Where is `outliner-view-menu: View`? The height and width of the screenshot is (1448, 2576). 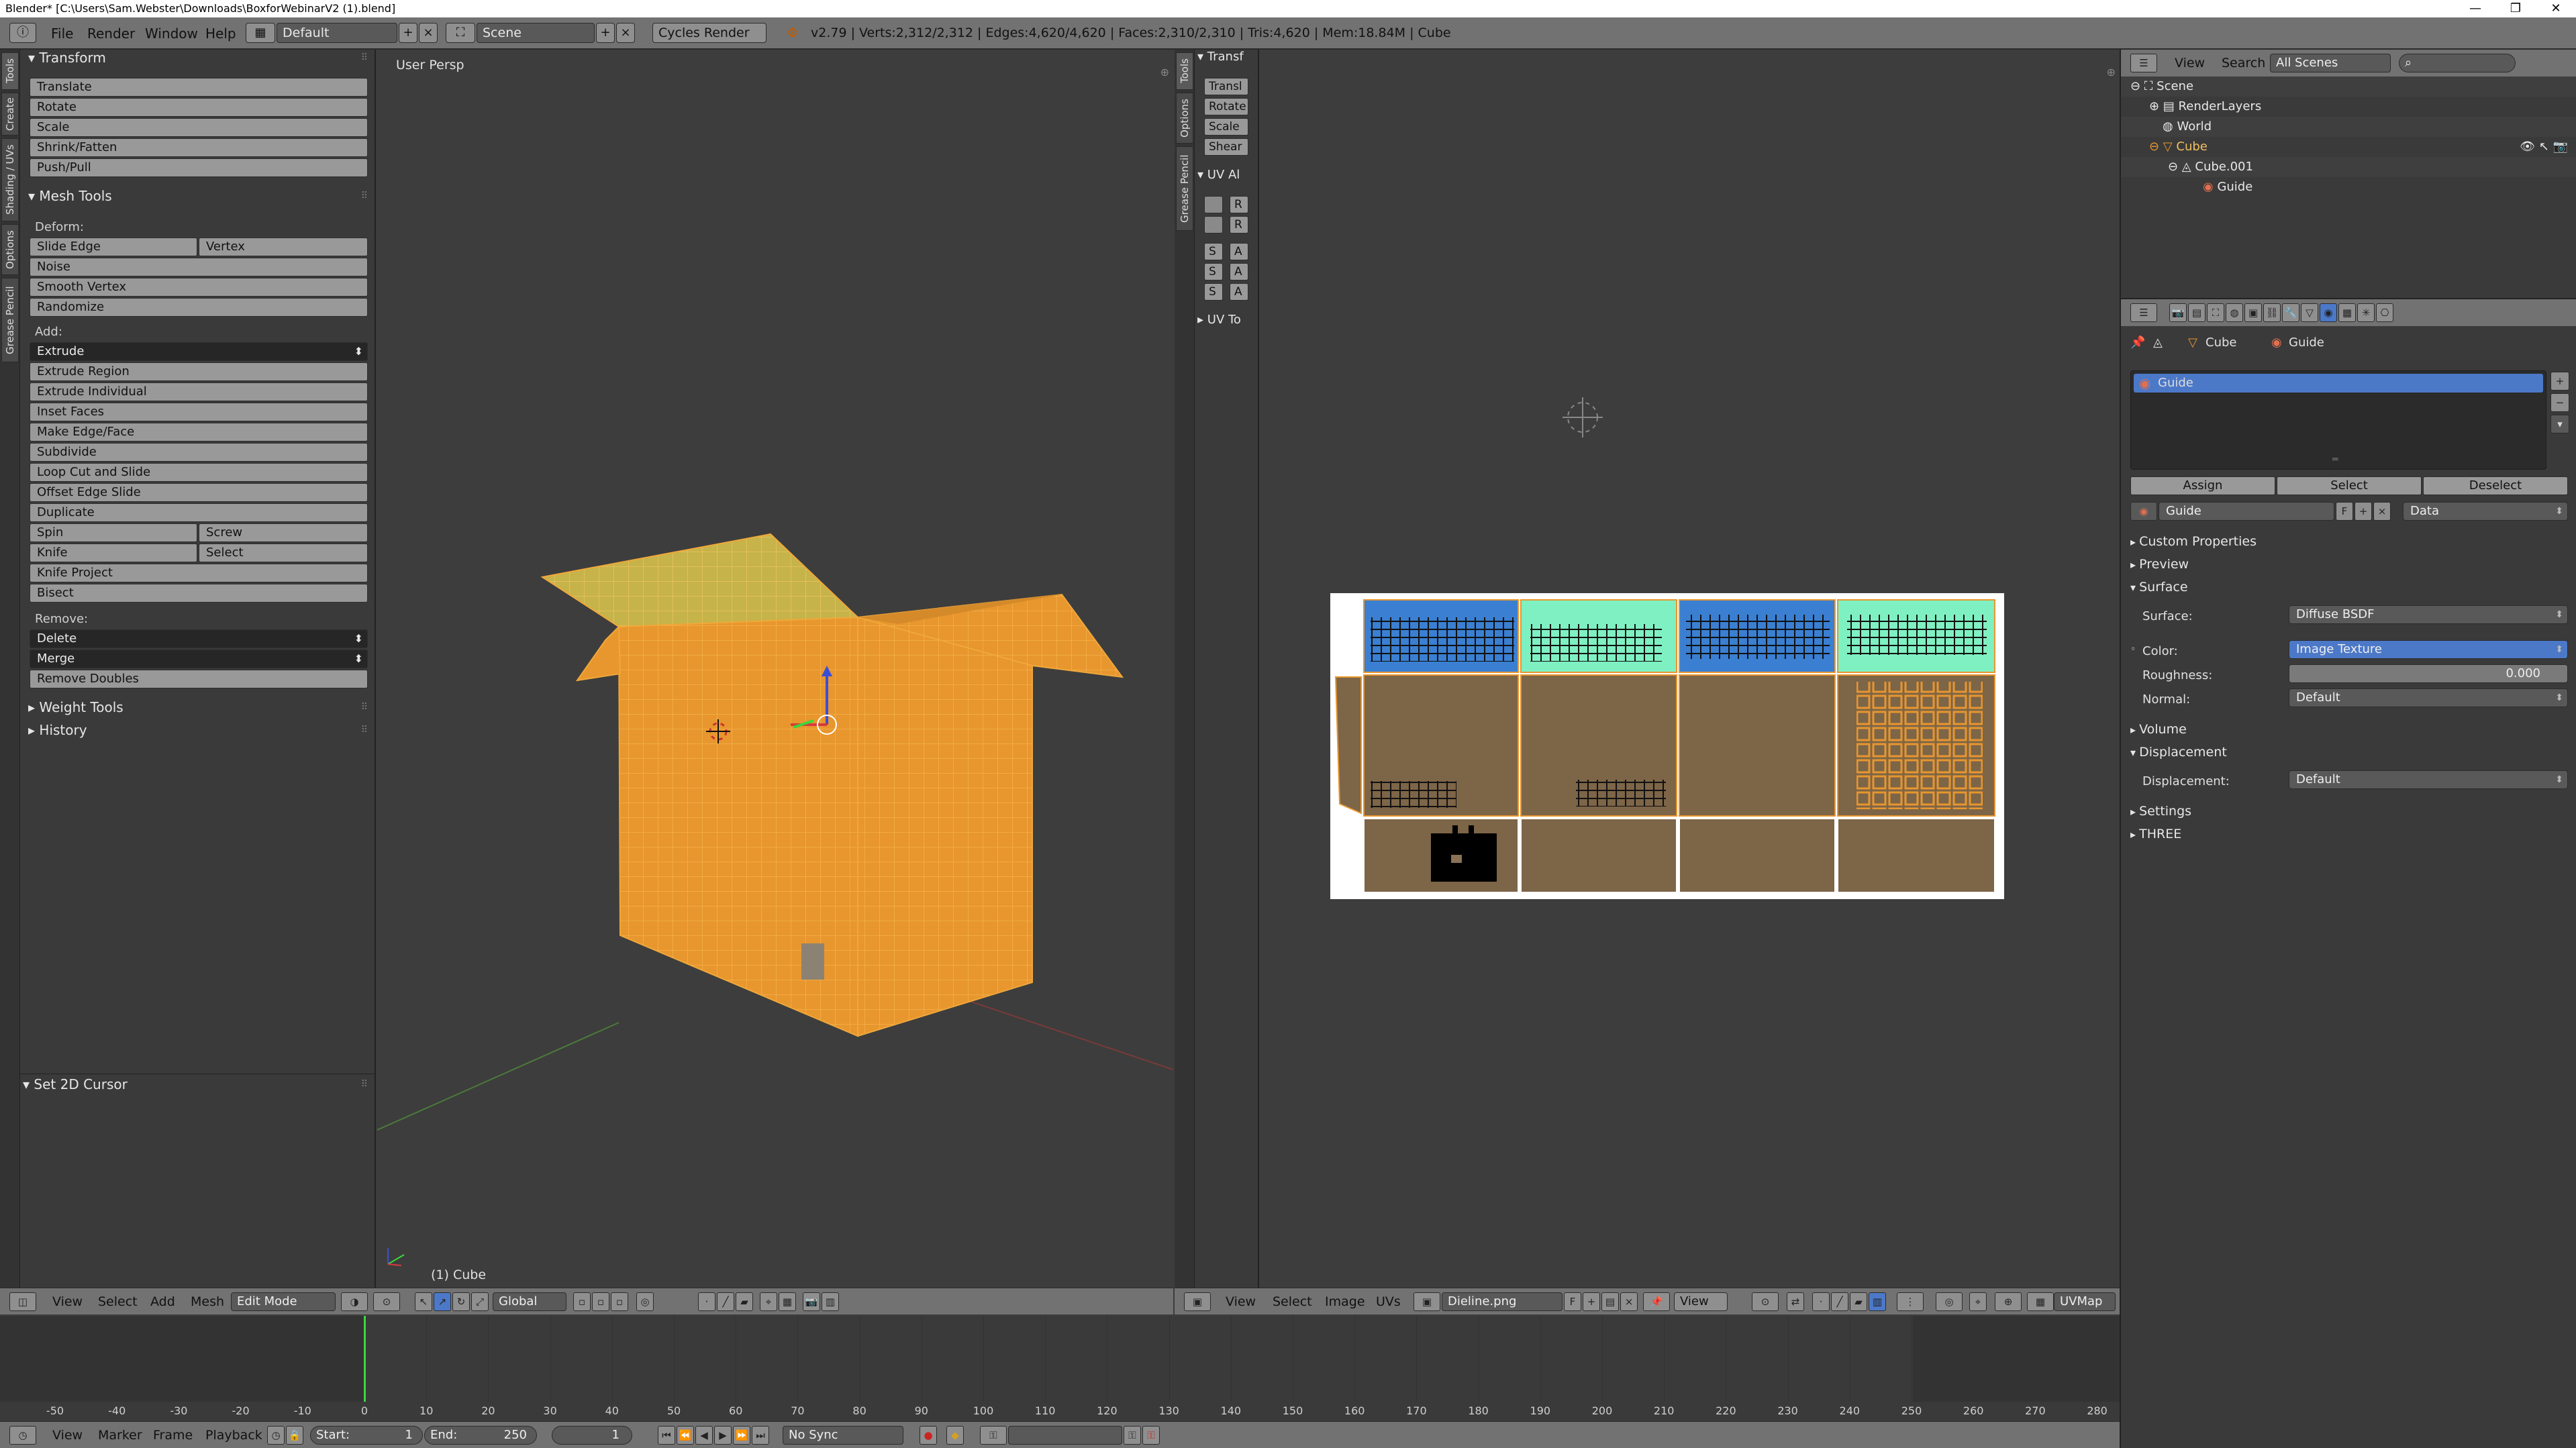
outliner-view-menu: View is located at coordinates (2190, 63).